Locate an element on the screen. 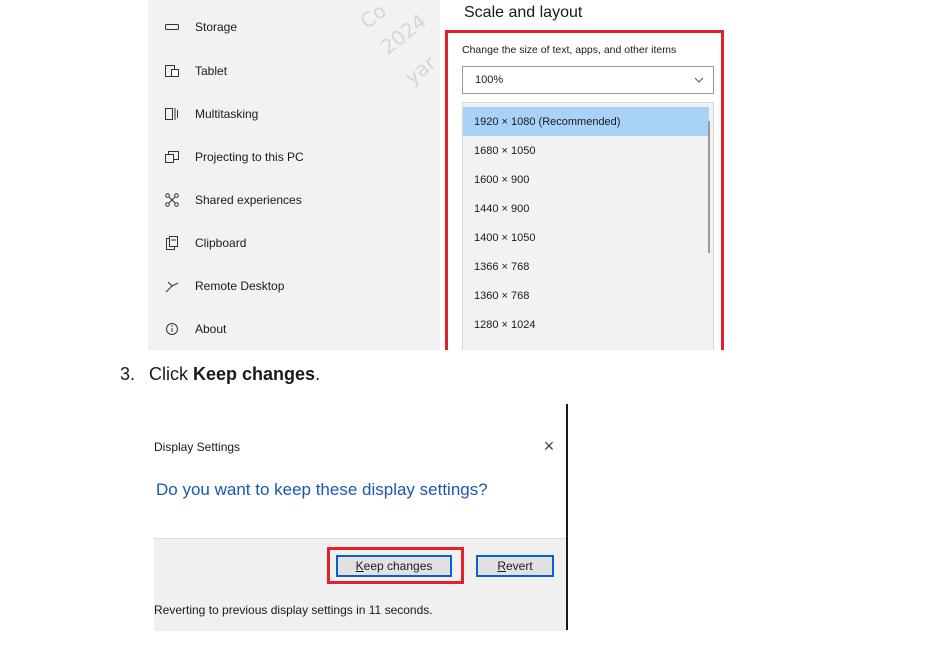 This screenshot has width=939, height=653. nav-item-label: Multitasking is located at coordinates (227, 114).